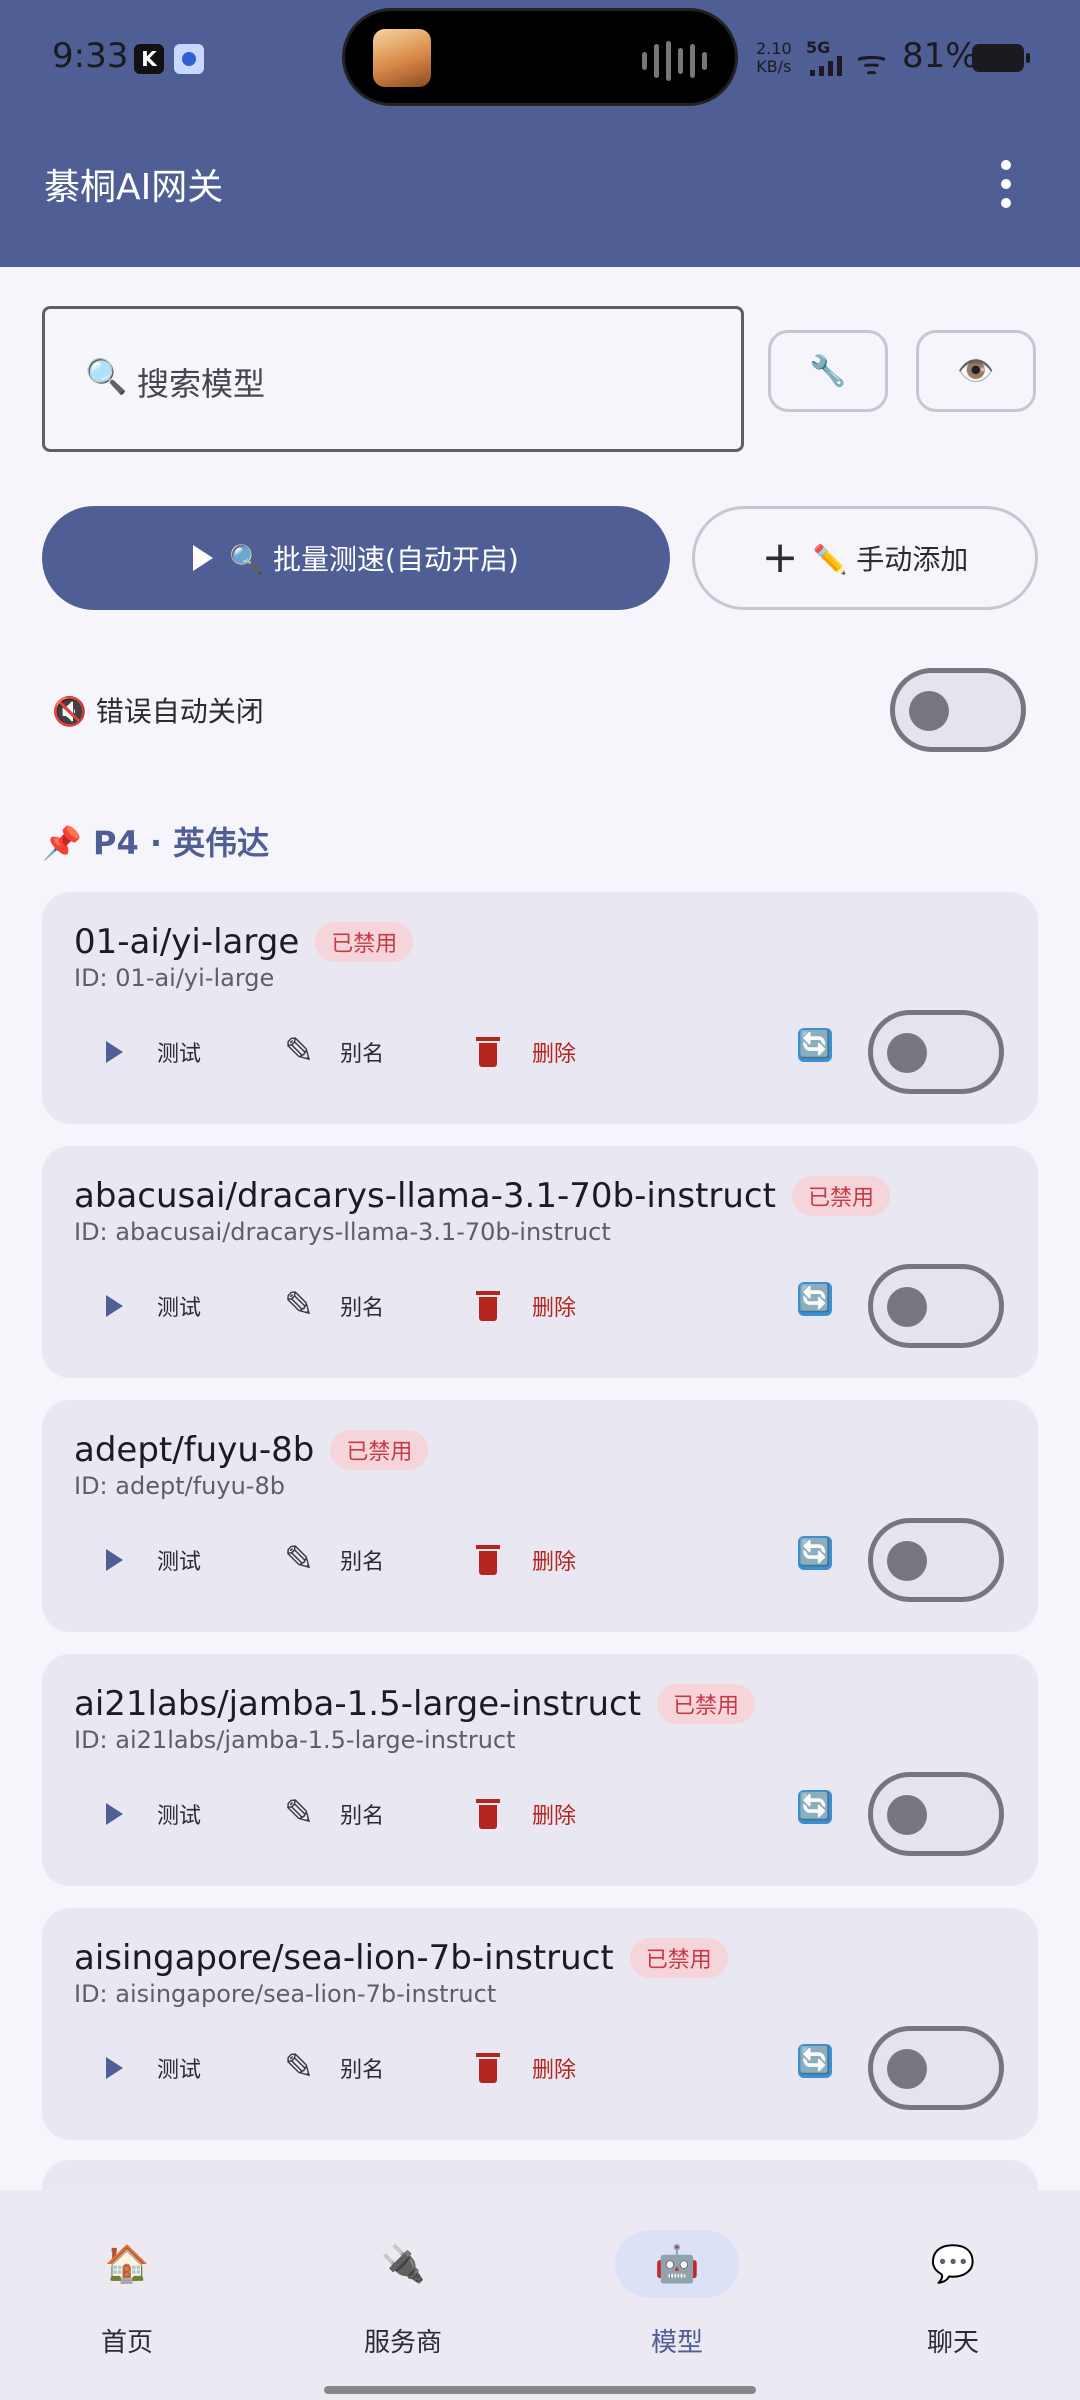 This screenshot has width=1080, height=2400. I want to click on nav-item-chat: 💬 聊天, so click(953, 2295).